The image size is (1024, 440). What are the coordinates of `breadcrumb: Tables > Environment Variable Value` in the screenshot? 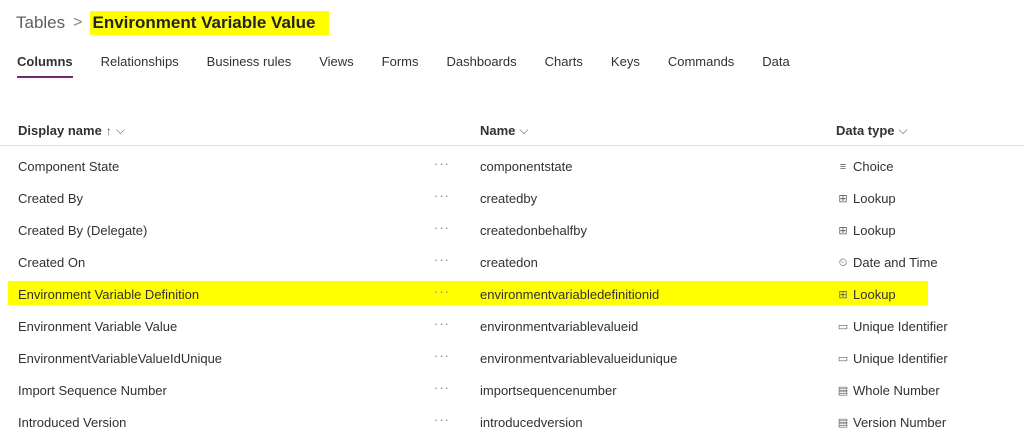 It's located at (173, 23).